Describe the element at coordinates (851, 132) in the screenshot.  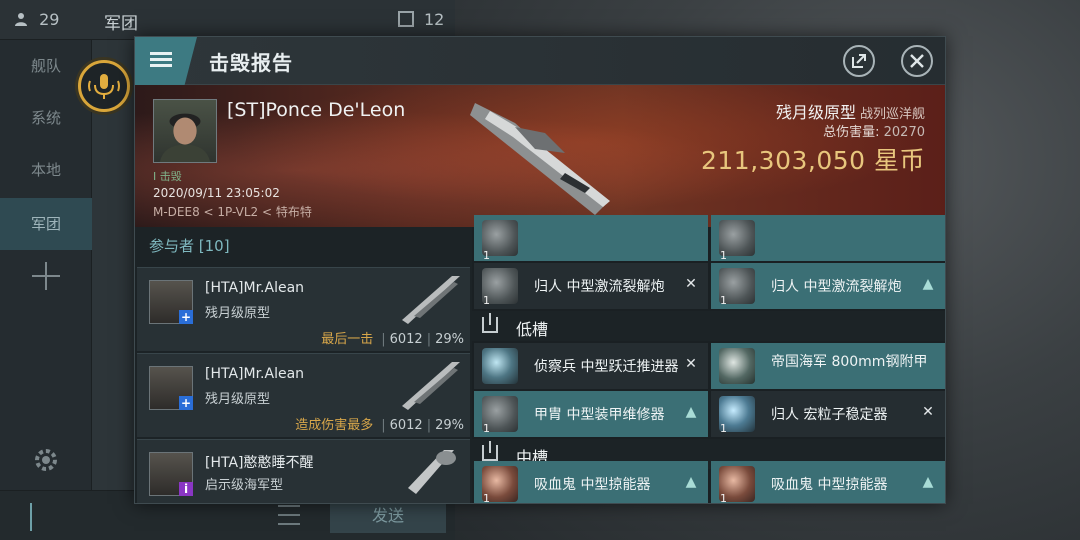
I see `total-damage-label: 总伤害量:` at that location.